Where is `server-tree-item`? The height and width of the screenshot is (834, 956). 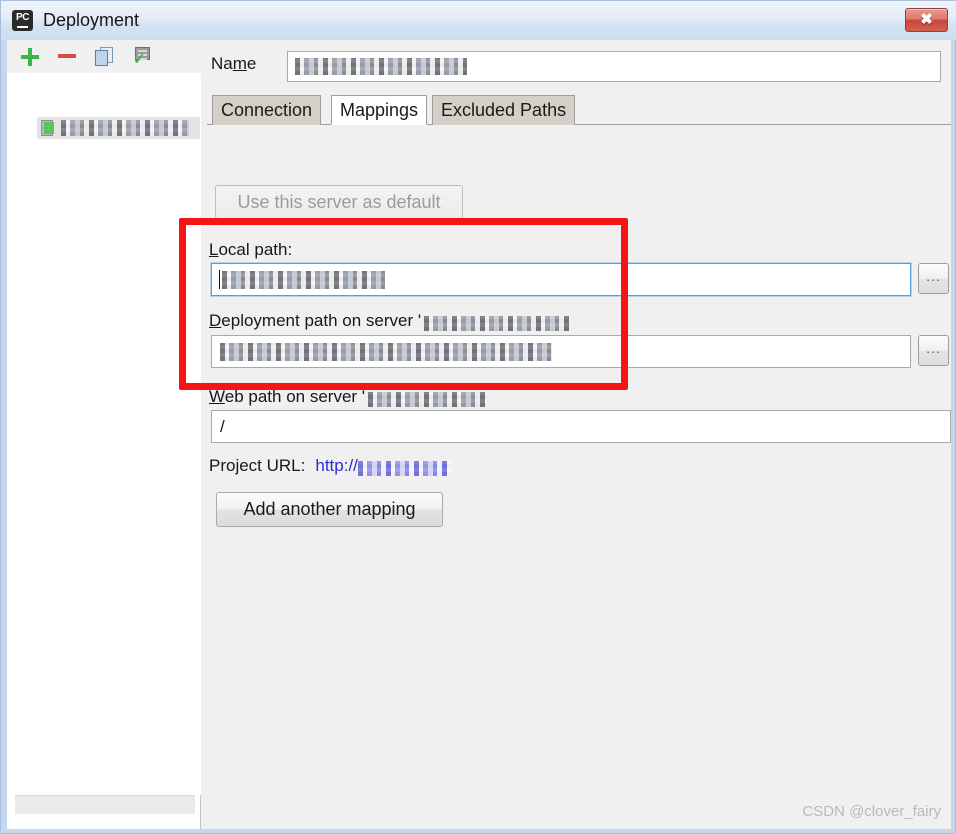
server-tree-item is located at coordinates (118, 128).